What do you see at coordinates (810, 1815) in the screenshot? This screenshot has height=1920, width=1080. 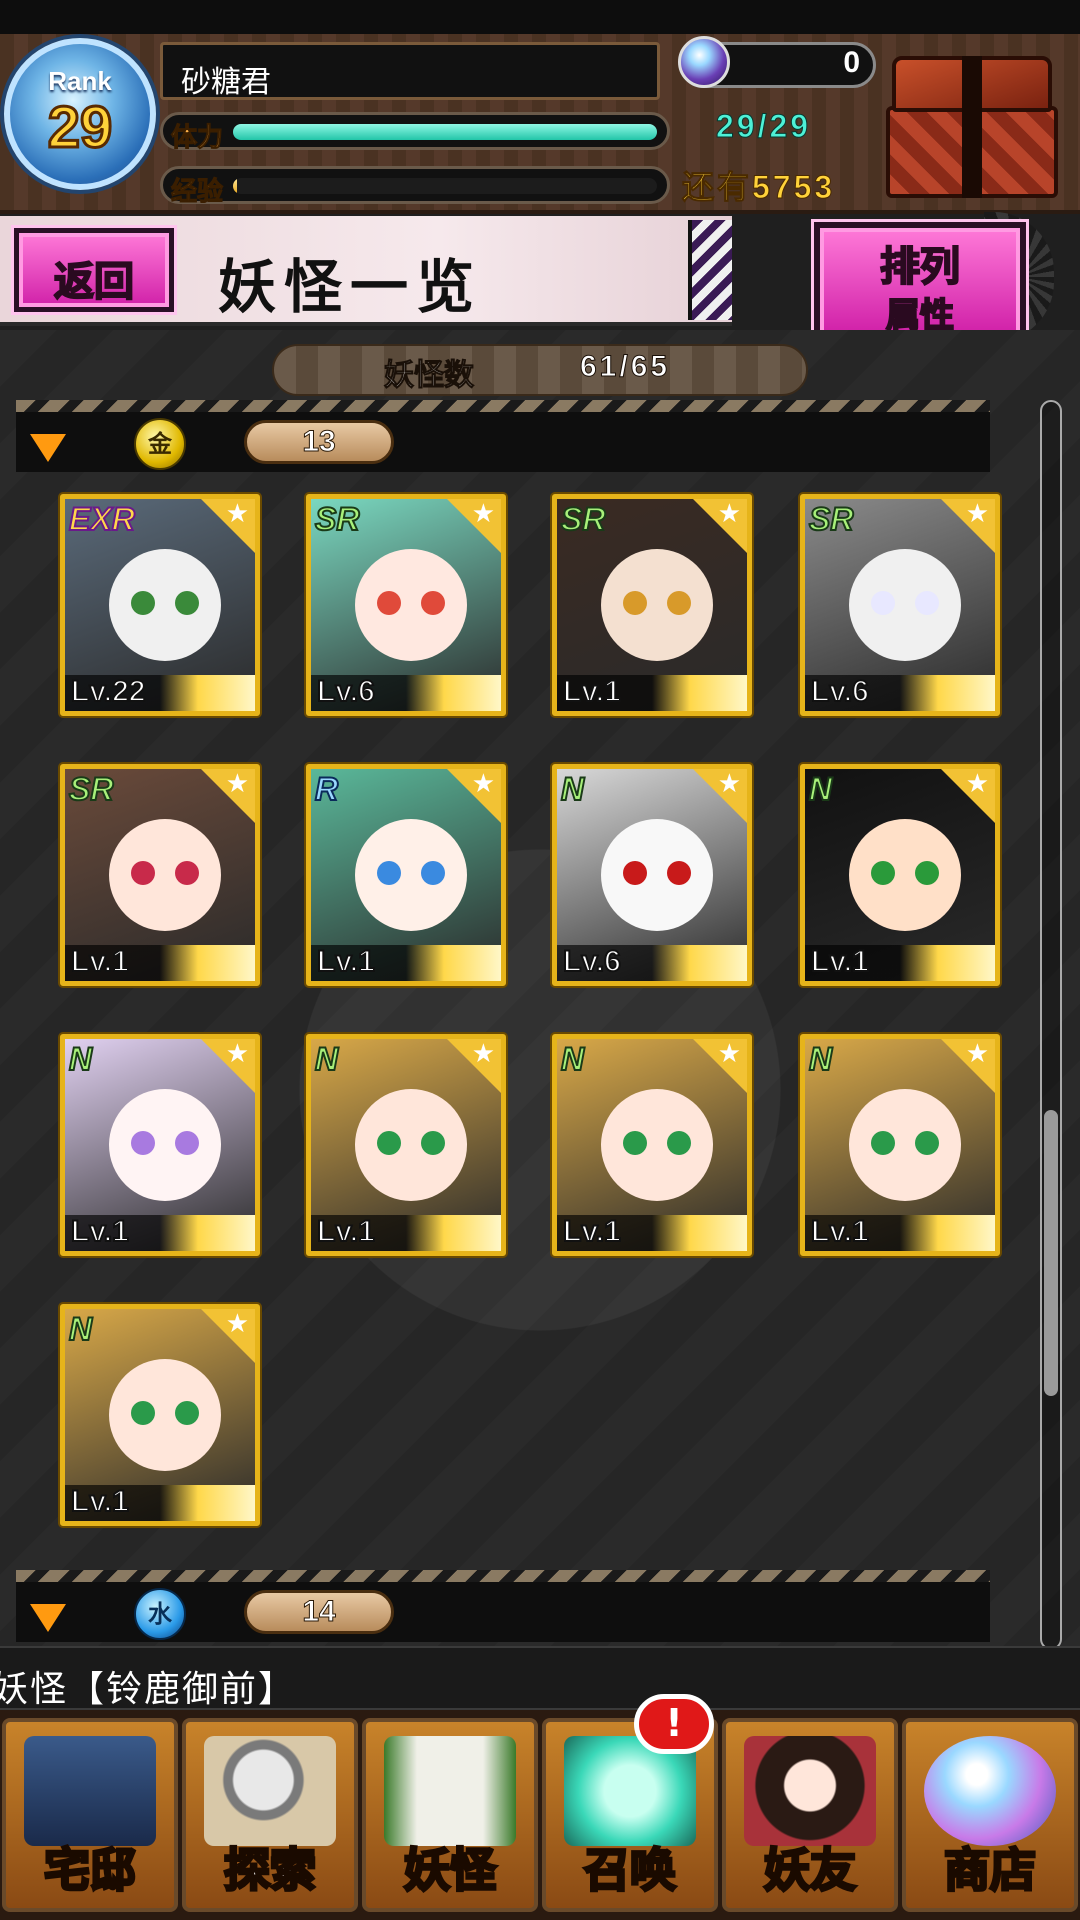 I see `nav-friends: 妖友` at bounding box center [810, 1815].